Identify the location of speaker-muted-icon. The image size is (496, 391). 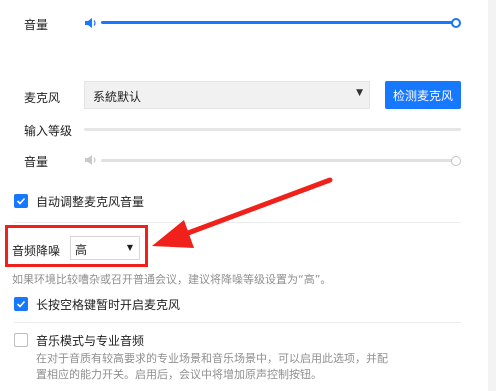
(91, 160).